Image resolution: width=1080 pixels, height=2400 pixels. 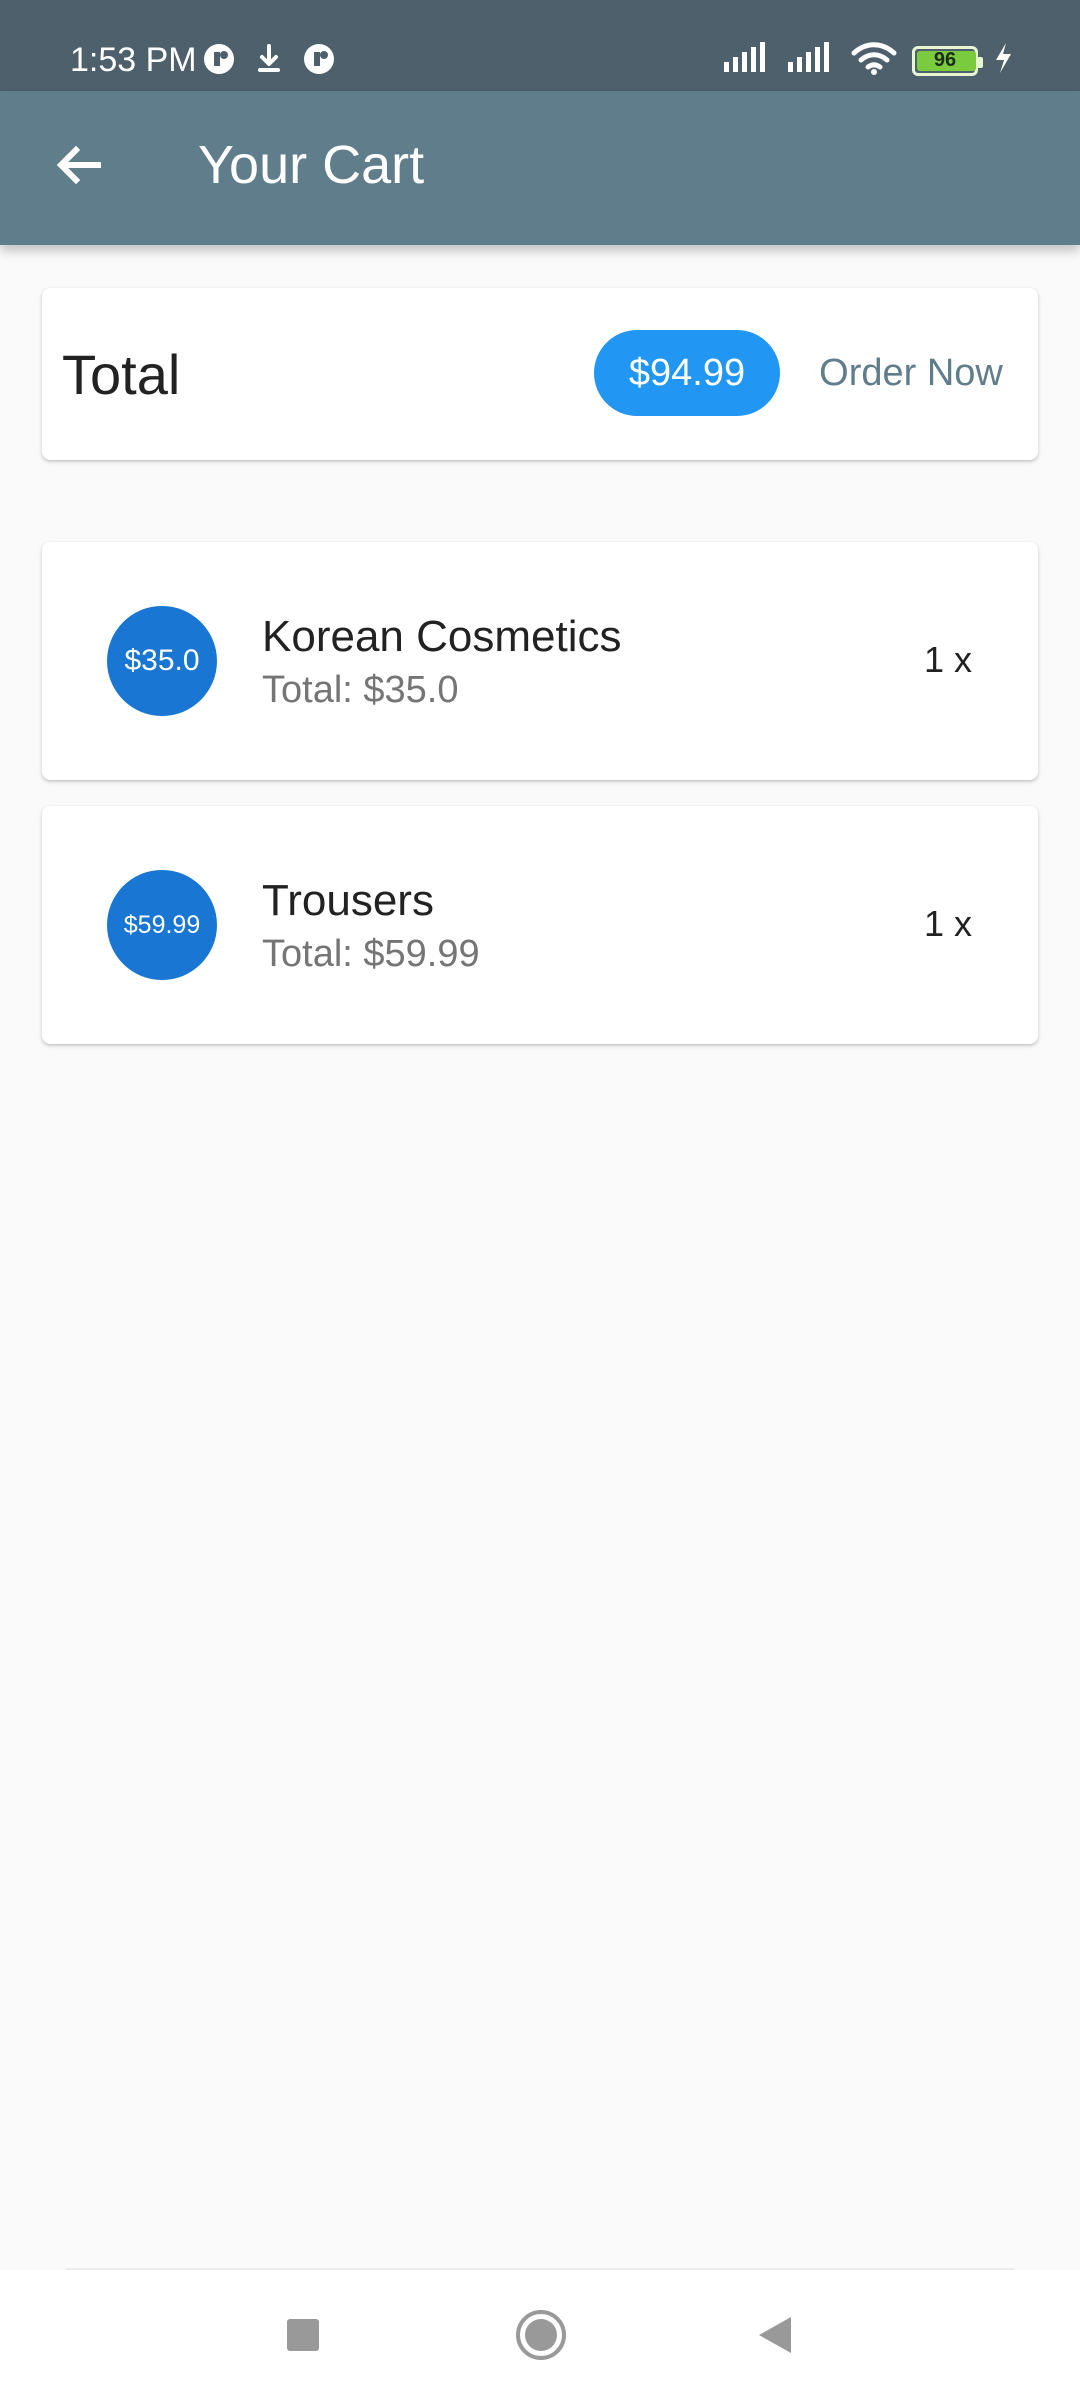 I want to click on item-name: Trousers, so click(x=348, y=900).